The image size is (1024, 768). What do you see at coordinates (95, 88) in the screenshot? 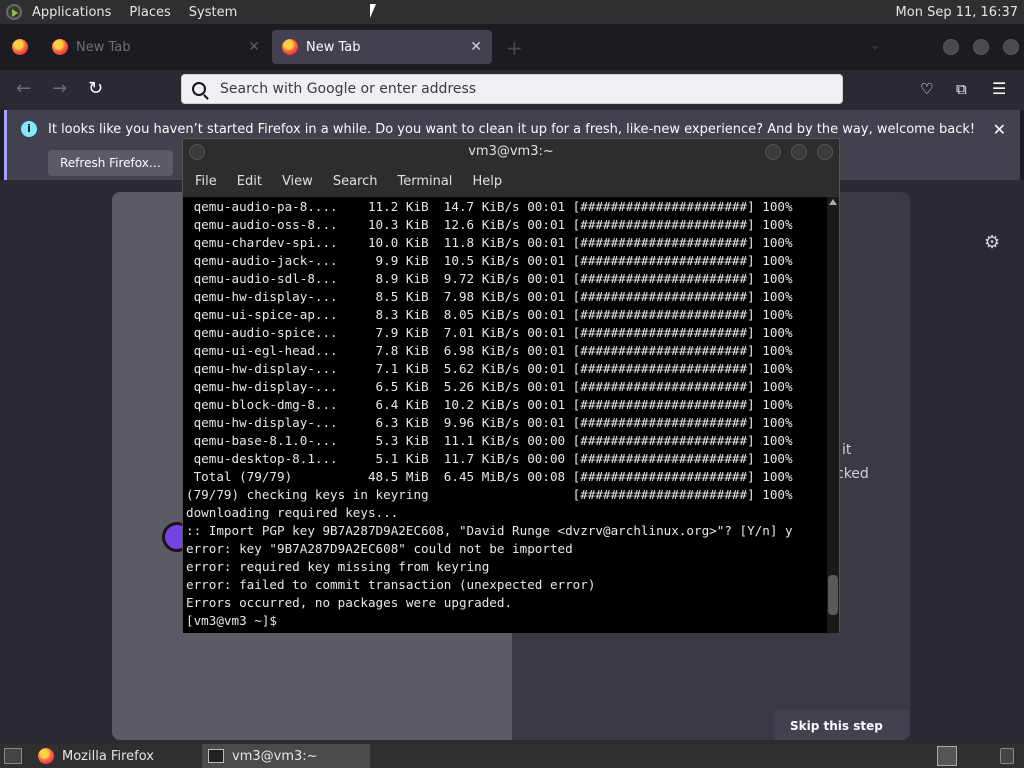
I see `reload-icon: ↻` at bounding box center [95, 88].